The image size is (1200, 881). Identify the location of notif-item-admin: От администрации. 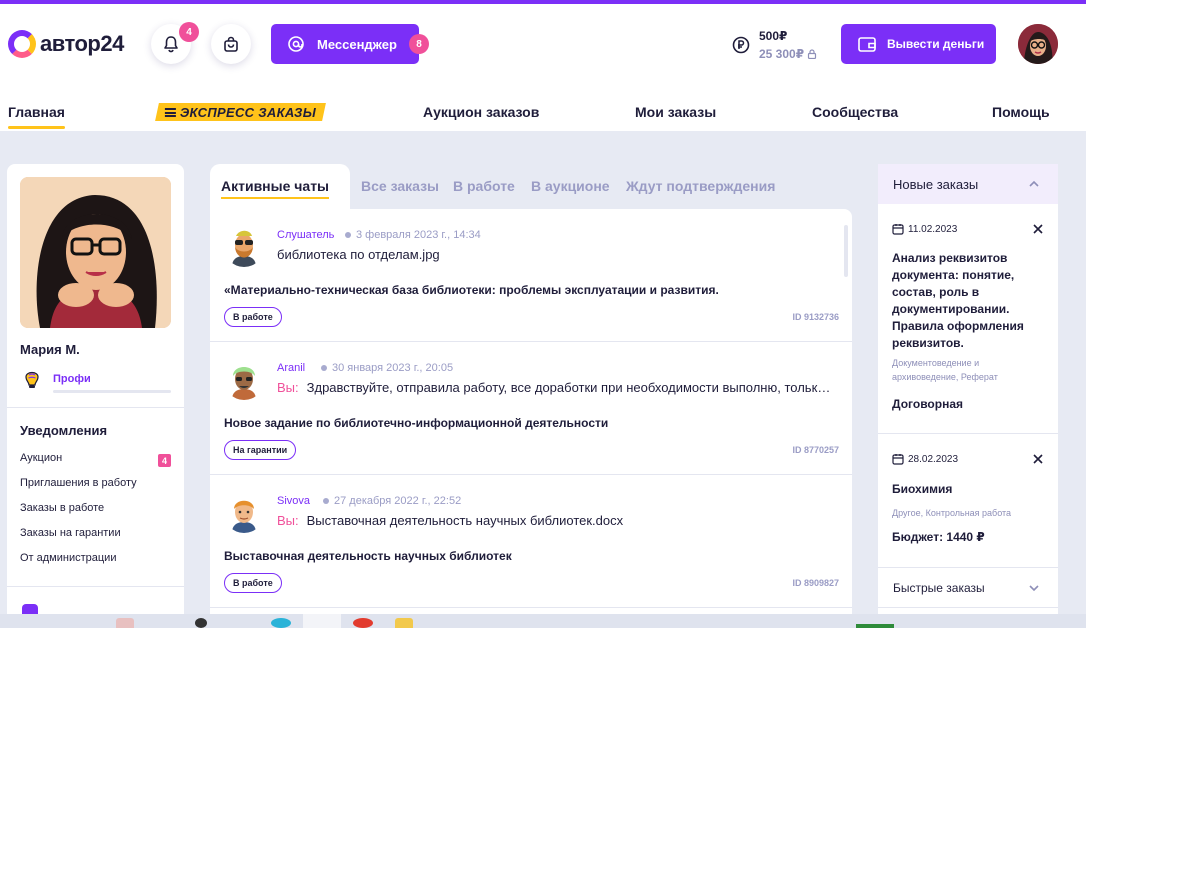
(68, 558).